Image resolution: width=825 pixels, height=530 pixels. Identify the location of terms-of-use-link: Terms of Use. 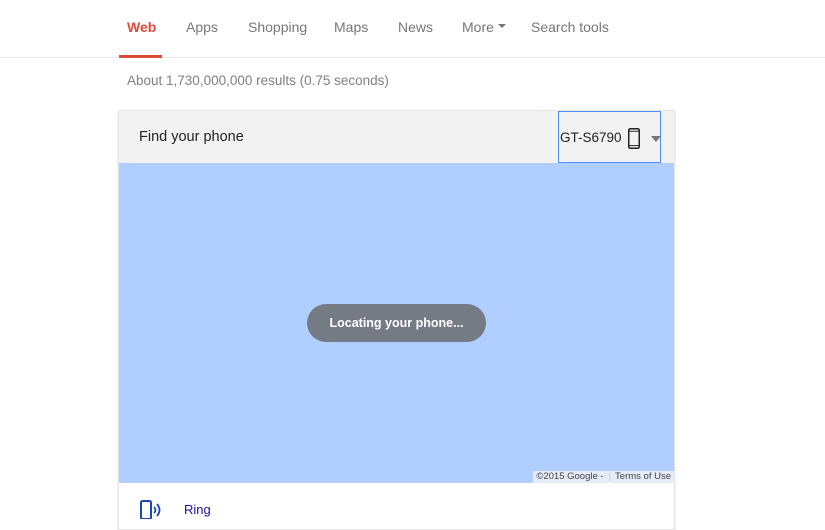
(643, 477).